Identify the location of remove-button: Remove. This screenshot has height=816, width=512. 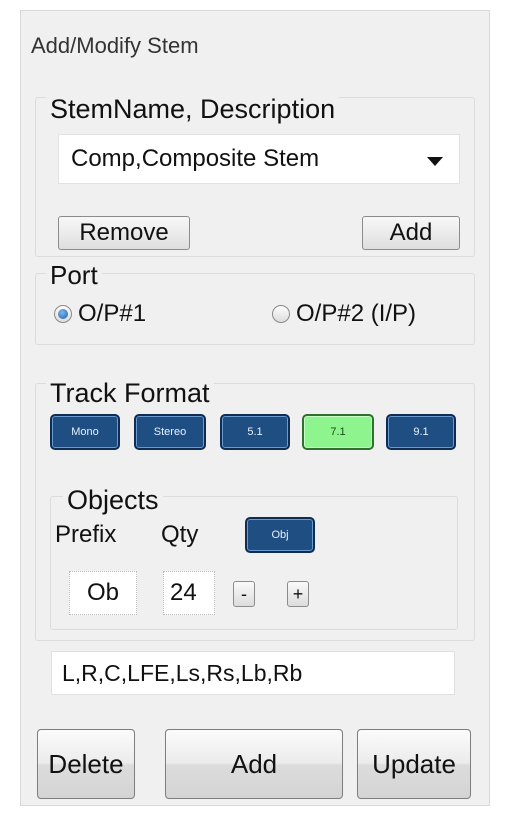
(124, 233).